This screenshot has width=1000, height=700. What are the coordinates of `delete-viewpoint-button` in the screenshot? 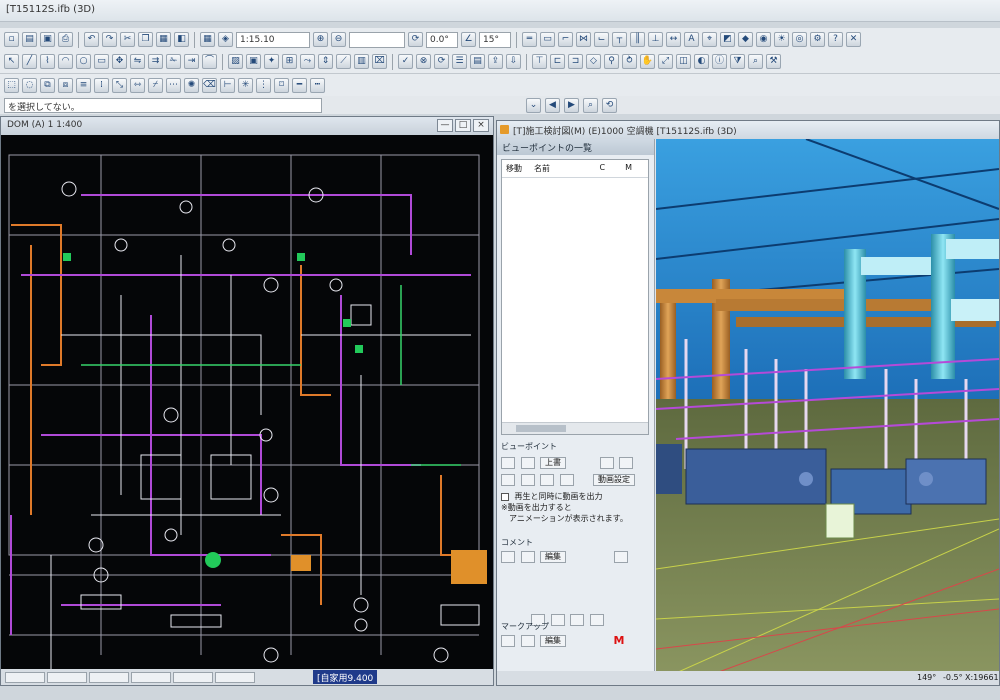 It's located at (527, 463).